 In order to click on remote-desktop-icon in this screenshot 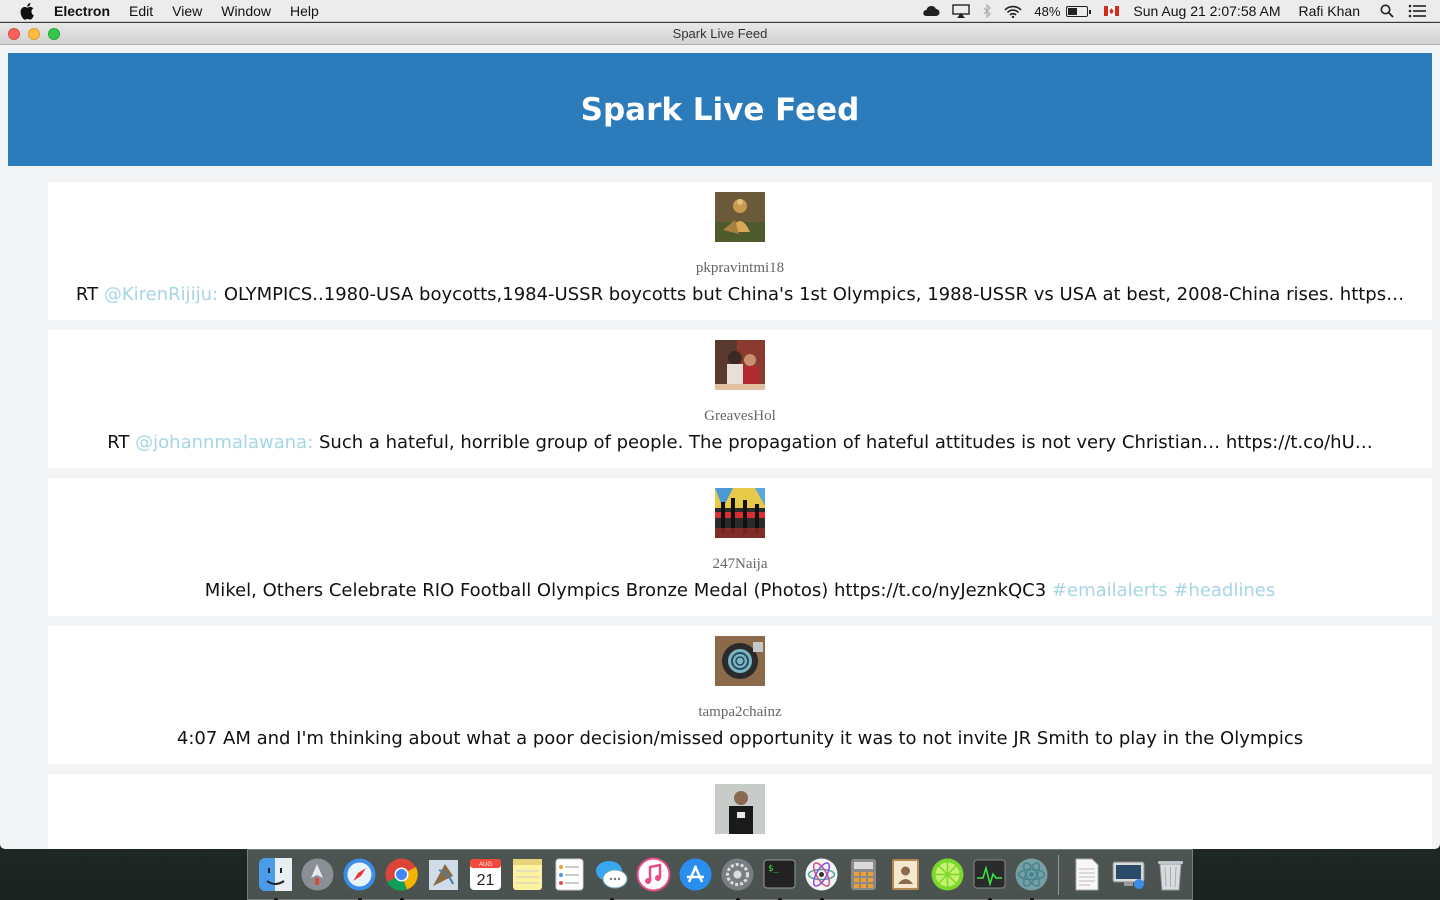, I will do `click(1128, 874)`.